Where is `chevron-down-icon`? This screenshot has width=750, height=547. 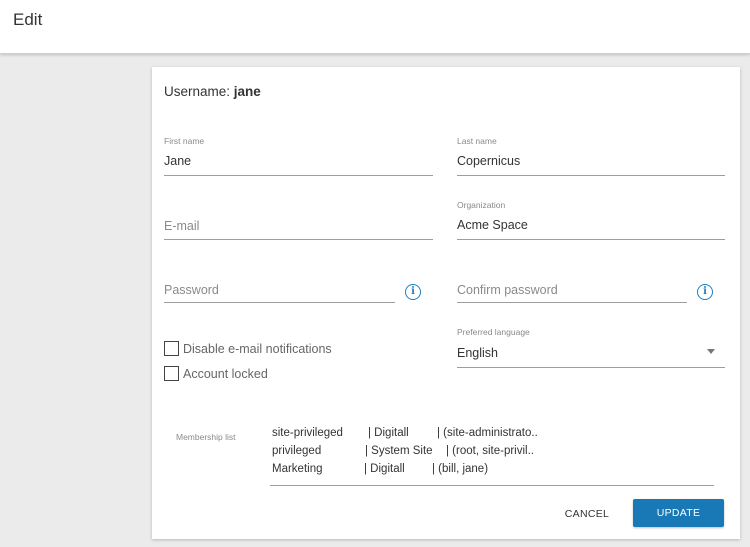
chevron-down-icon is located at coordinates (711, 351).